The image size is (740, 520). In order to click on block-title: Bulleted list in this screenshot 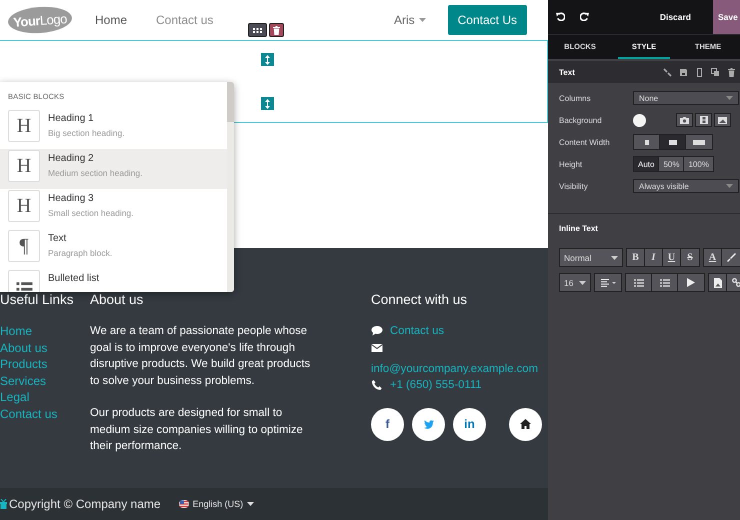, I will do `click(74, 278)`.